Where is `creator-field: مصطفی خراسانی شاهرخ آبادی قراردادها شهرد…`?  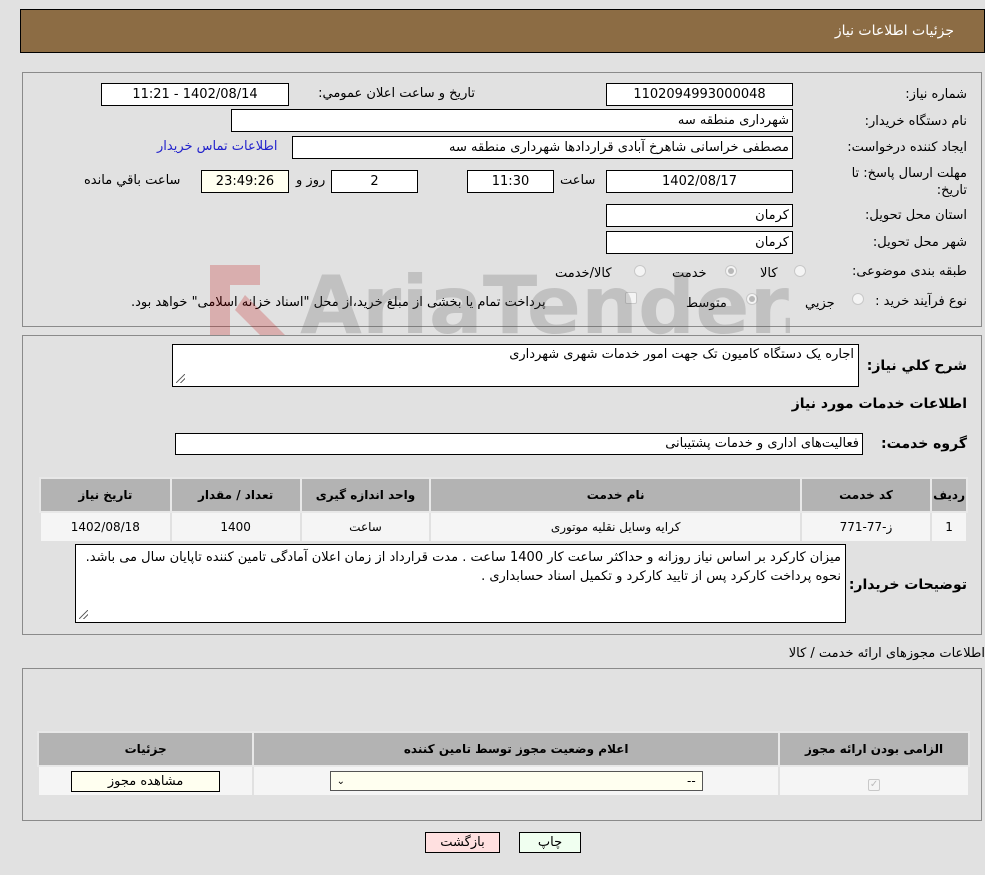
creator-field: مصطفی خراسانی شاهرخ آبادی قراردادها شهرد… is located at coordinates (542, 147).